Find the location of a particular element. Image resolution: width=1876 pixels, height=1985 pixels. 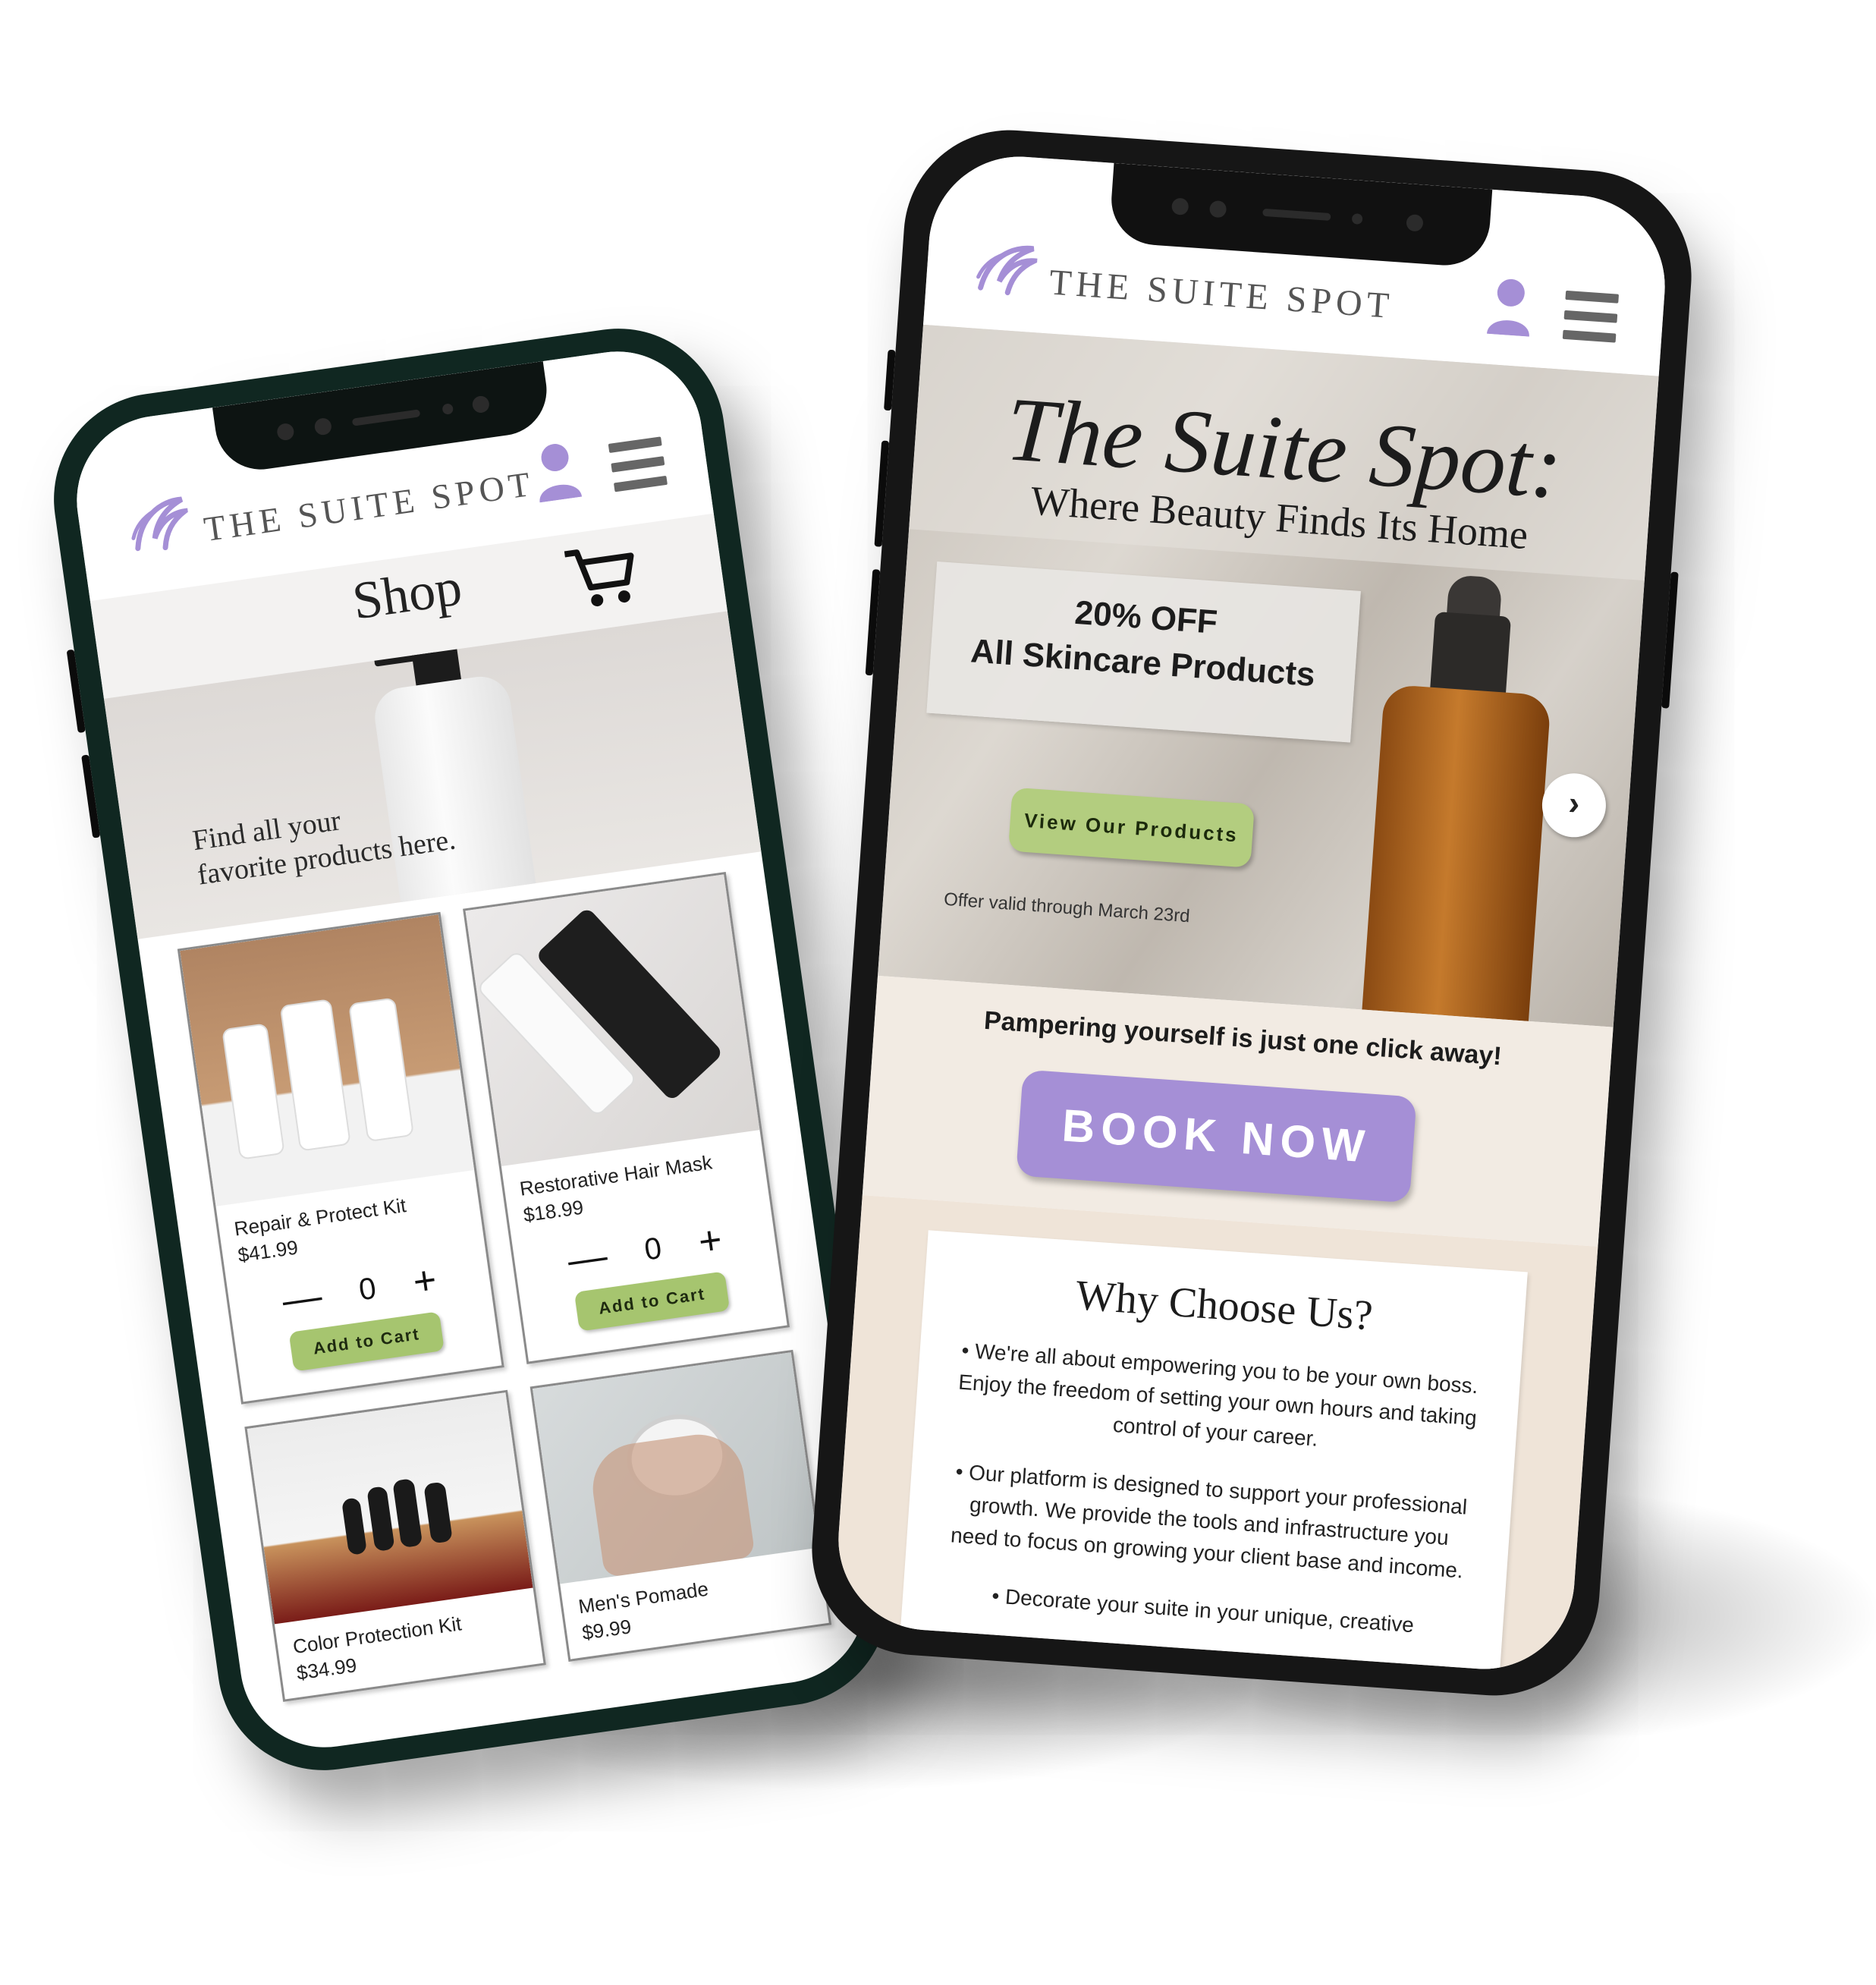

chevron-right-icon: › is located at coordinates (1574, 805).